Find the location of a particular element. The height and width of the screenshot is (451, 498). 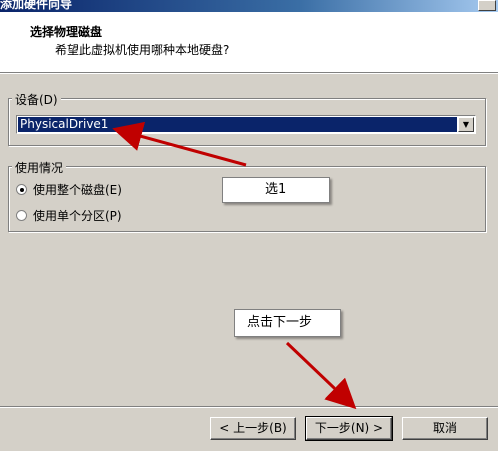

arrow-to-next-button is located at coordinates (321, 375).